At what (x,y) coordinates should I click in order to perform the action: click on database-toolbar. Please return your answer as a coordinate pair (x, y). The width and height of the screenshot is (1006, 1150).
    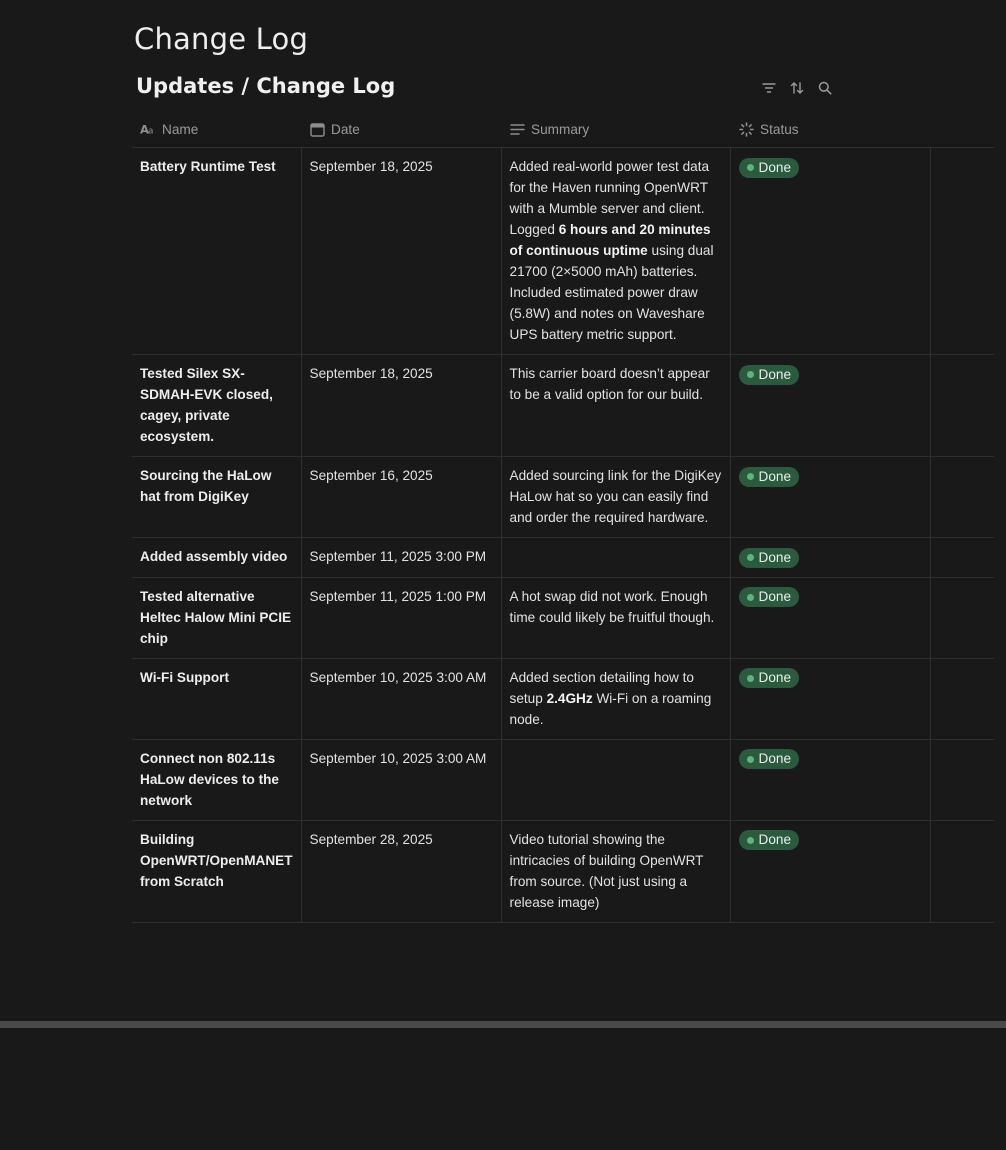
    Looking at the image, I should click on (797, 88).